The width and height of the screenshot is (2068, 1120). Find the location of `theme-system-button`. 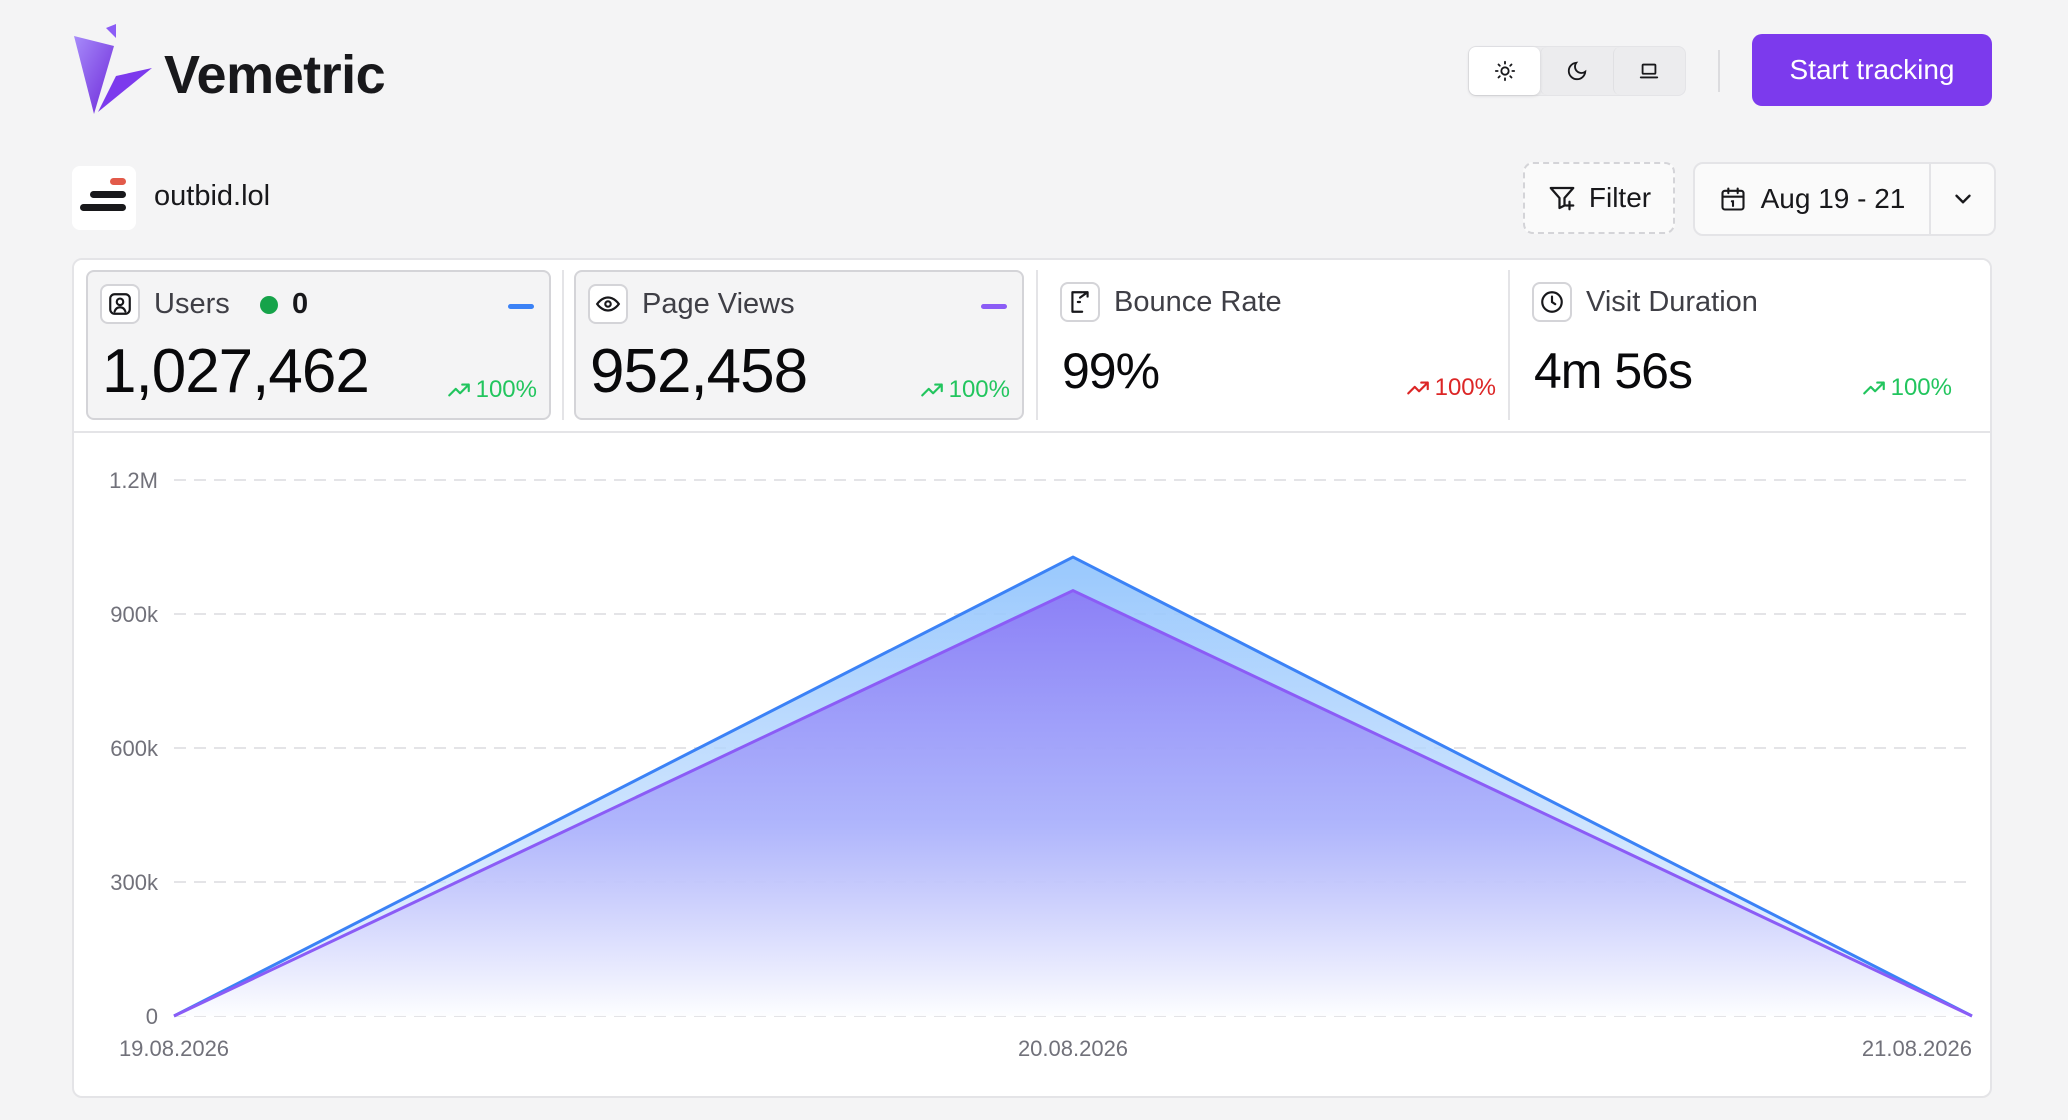

theme-system-button is located at coordinates (1648, 71).